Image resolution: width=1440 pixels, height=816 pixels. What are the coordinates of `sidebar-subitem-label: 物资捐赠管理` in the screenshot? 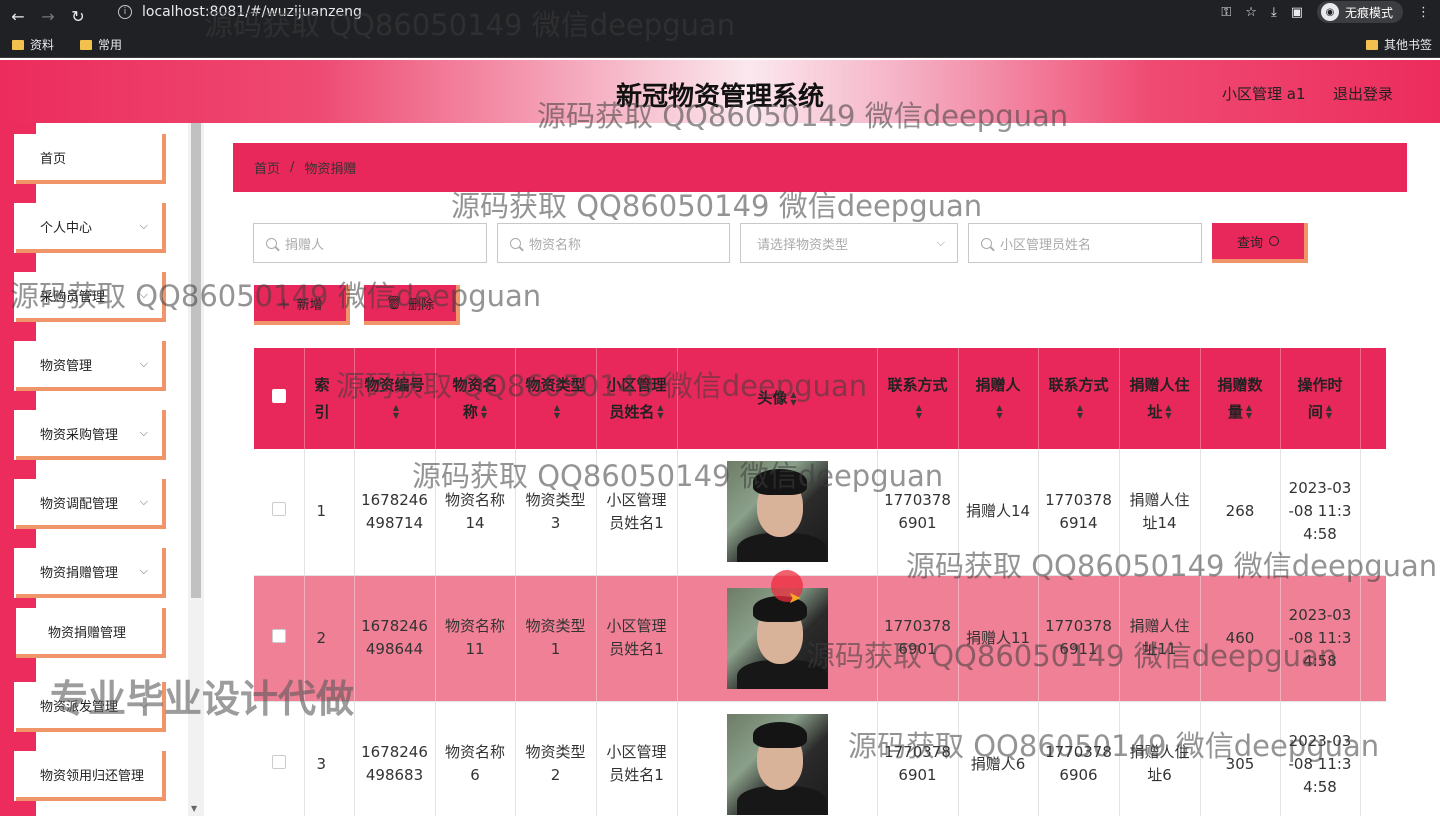 It's located at (87, 633).